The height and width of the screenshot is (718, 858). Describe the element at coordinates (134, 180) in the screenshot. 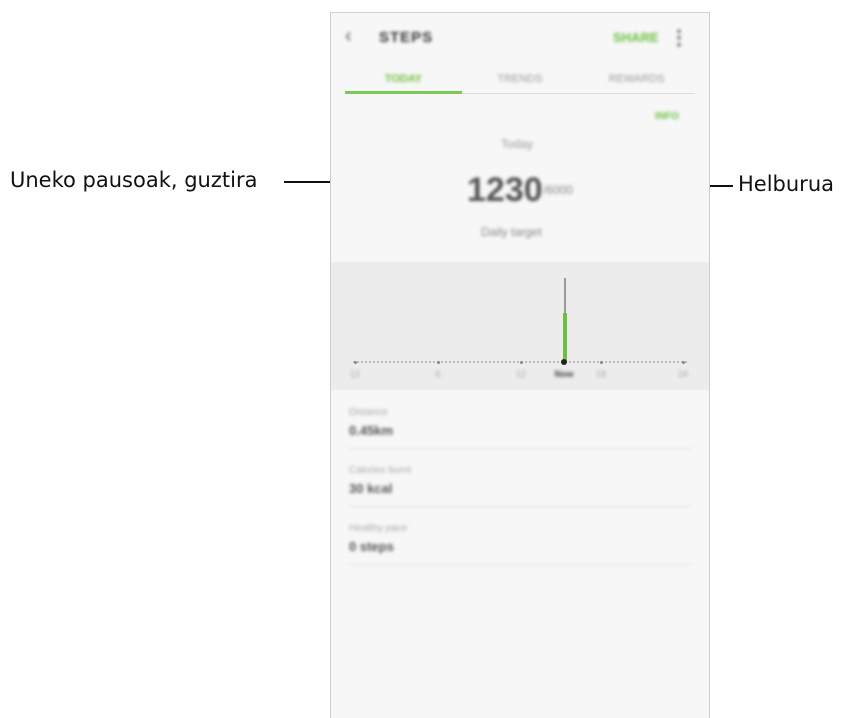

I see `current-steps-callout: Uneko pausoak, guztira` at that location.